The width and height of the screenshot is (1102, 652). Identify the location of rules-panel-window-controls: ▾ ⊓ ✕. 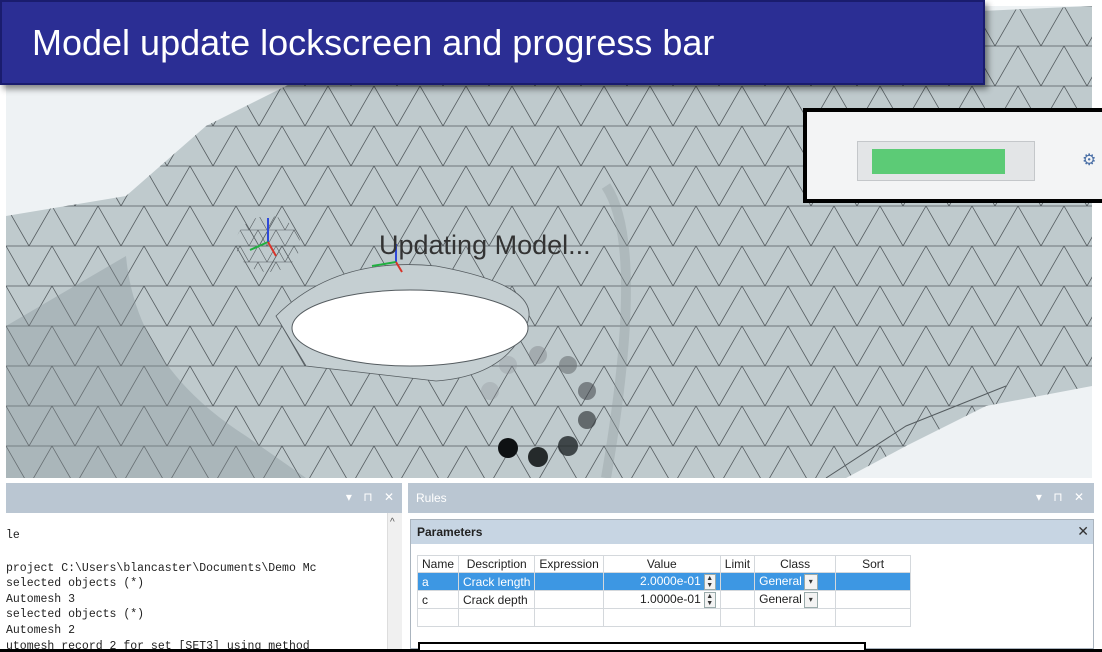
(1062, 497).